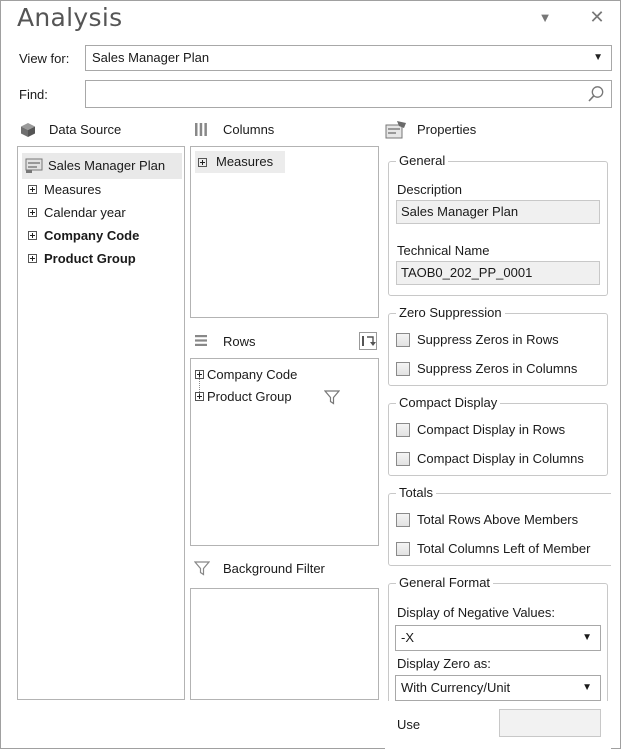 Image resolution: width=621 pixels, height=749 pixels. What do you see at coordinates (500, 458) in the screenshot?
I see `compact-display-columns-label: Compact Display in Columns` at bounding box center [500, 458].